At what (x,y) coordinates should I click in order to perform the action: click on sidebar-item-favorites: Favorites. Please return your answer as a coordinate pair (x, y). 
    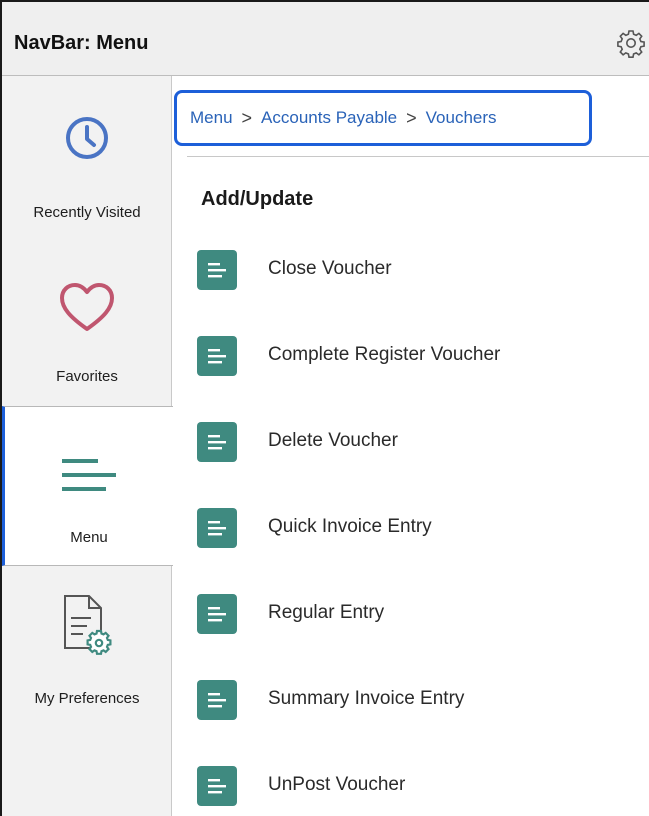
    Looking at the image, I should click on (87, 318).